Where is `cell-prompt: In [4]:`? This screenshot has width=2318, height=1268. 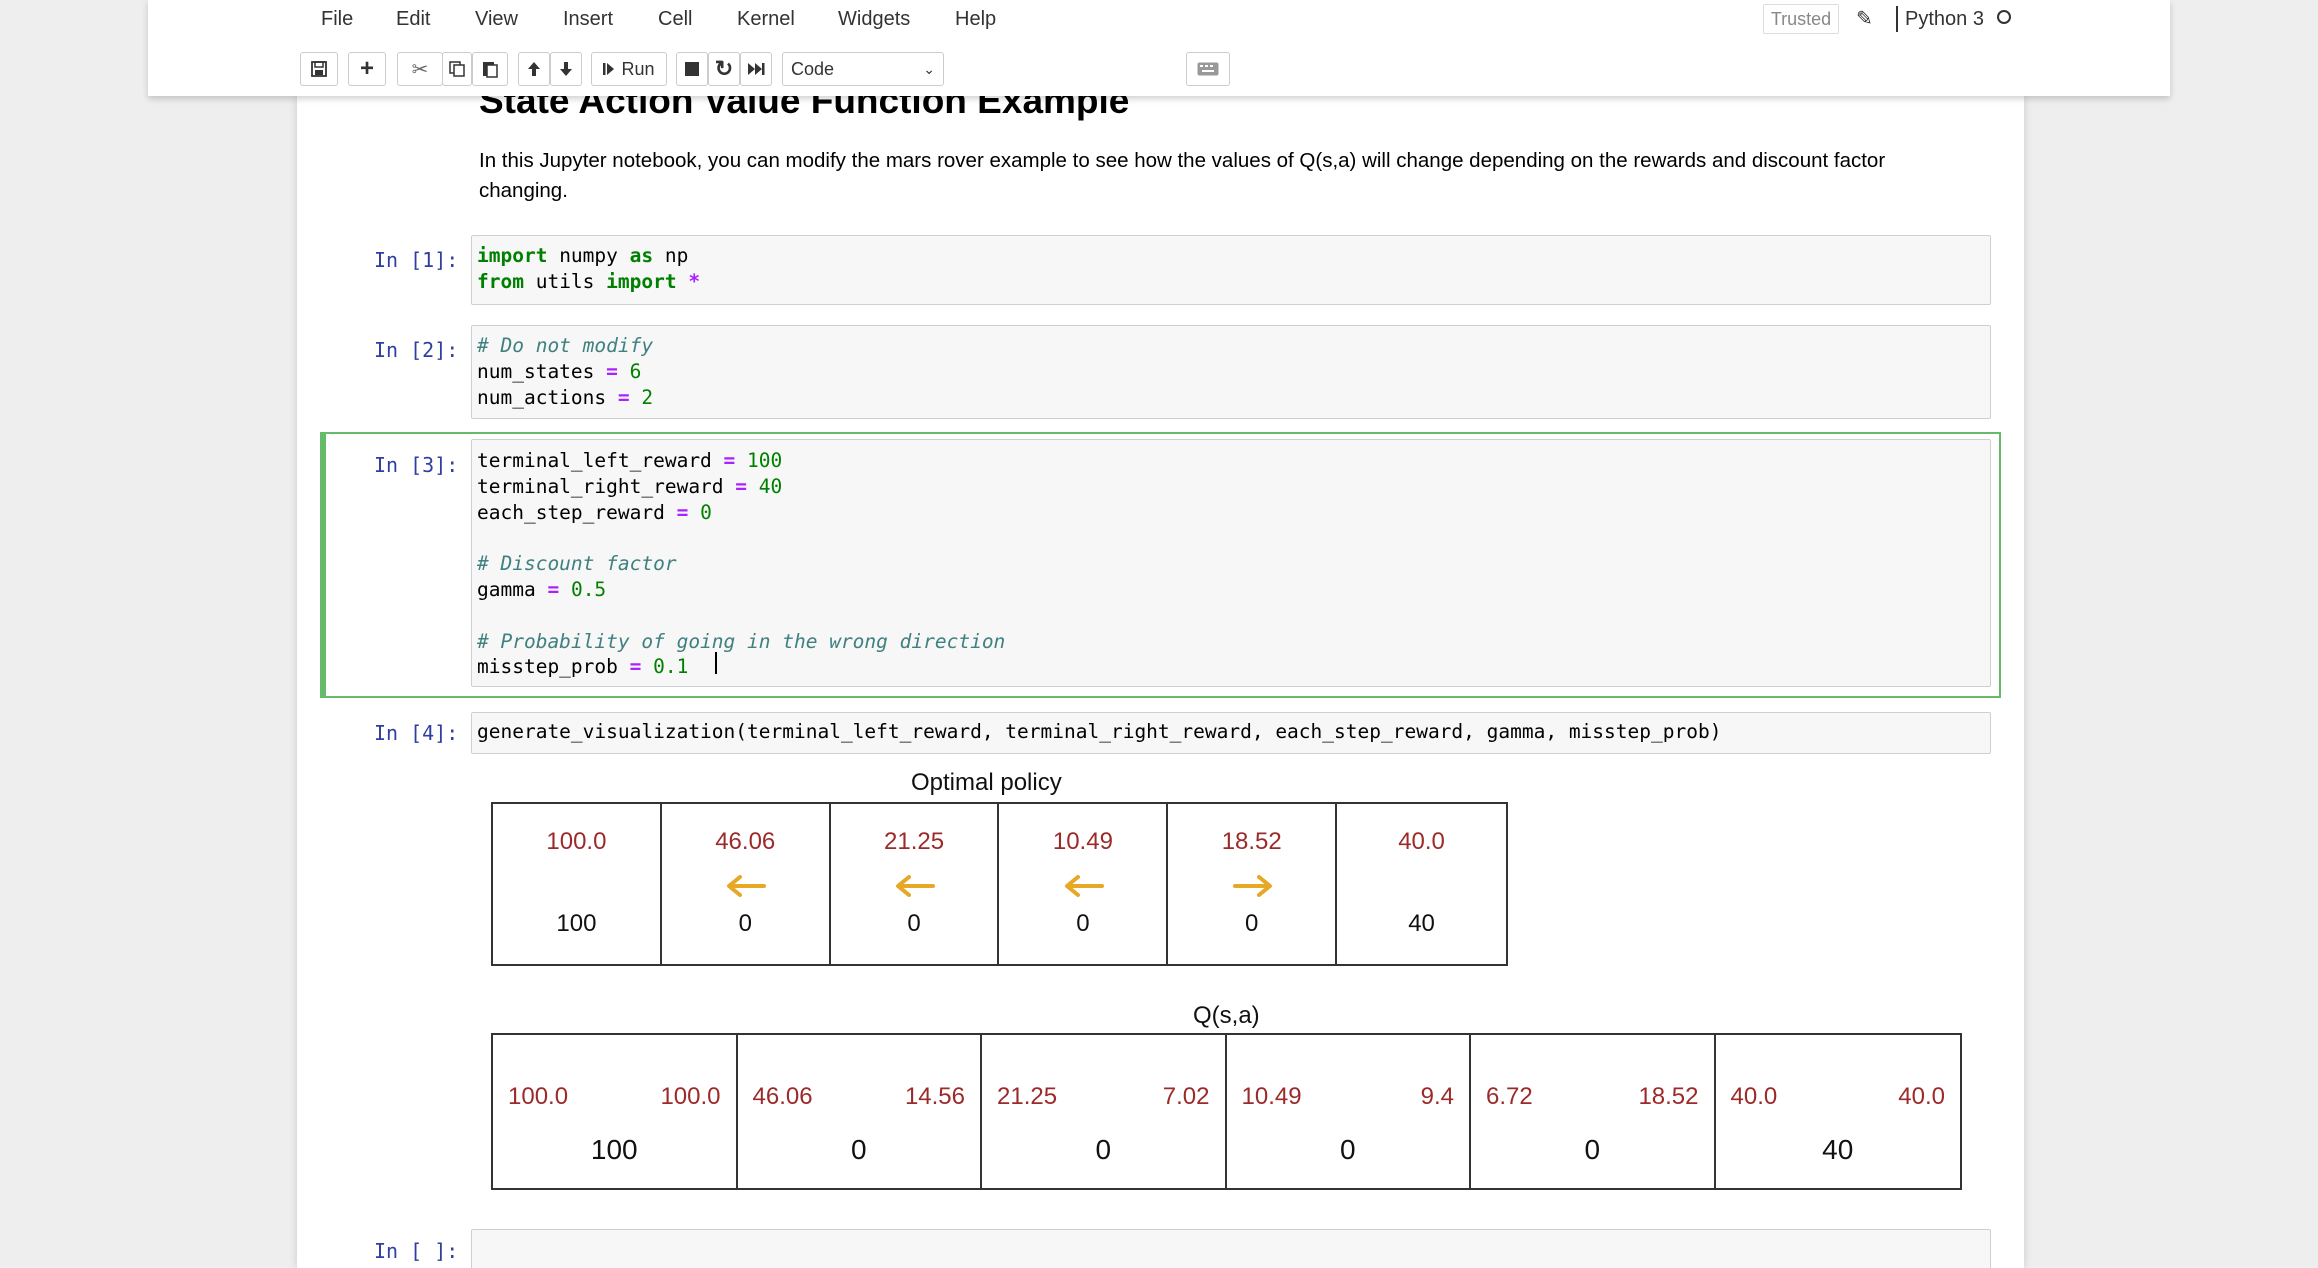 cell-prompt: In [4]: is located at coordinates (416, 733).